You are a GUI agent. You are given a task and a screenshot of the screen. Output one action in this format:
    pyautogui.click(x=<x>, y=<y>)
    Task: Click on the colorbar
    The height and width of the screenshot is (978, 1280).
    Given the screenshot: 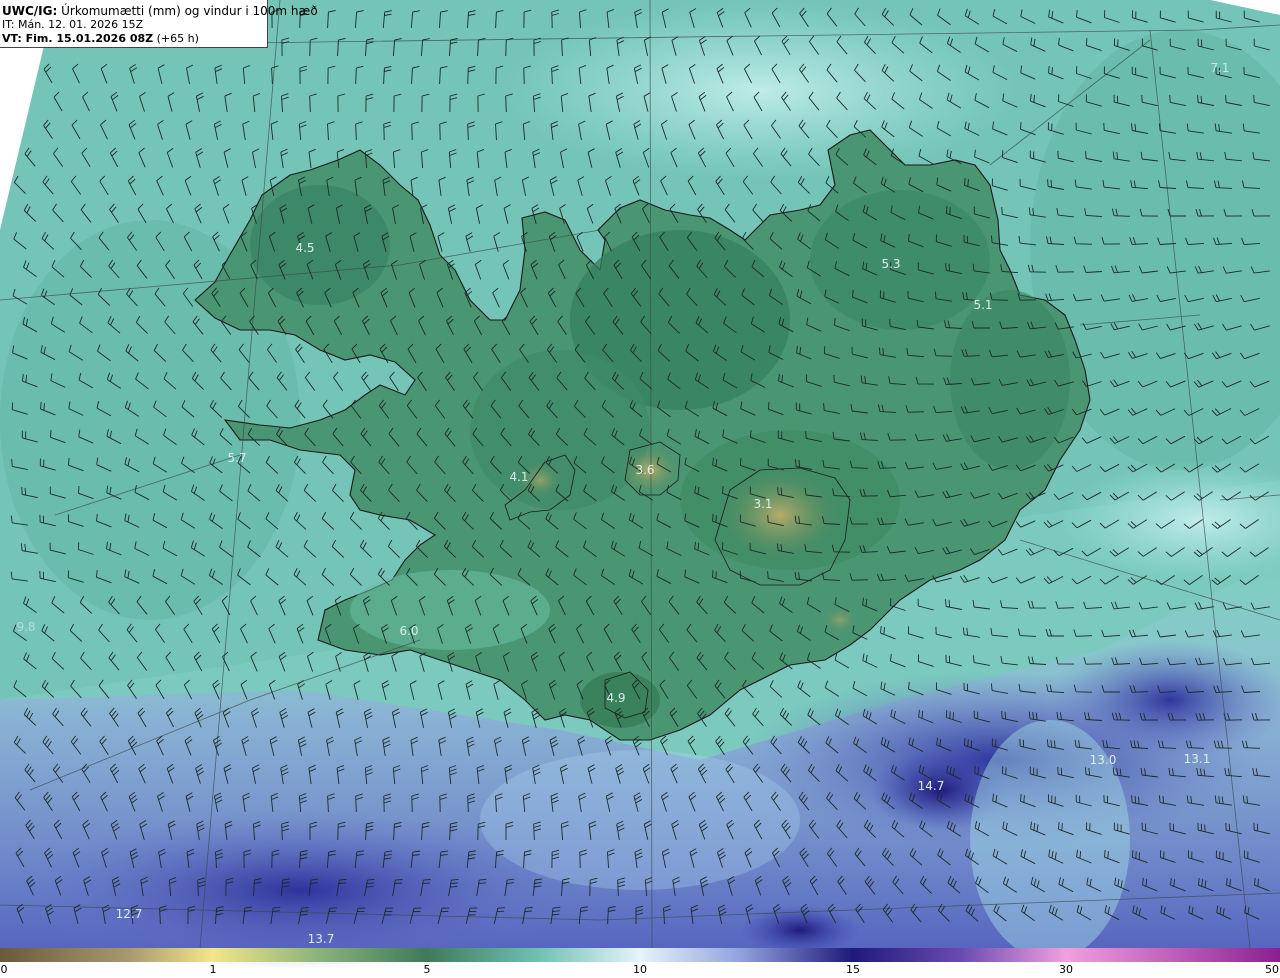 What is the action you would take?
    pyautogui.click(x=640, y=955)
    